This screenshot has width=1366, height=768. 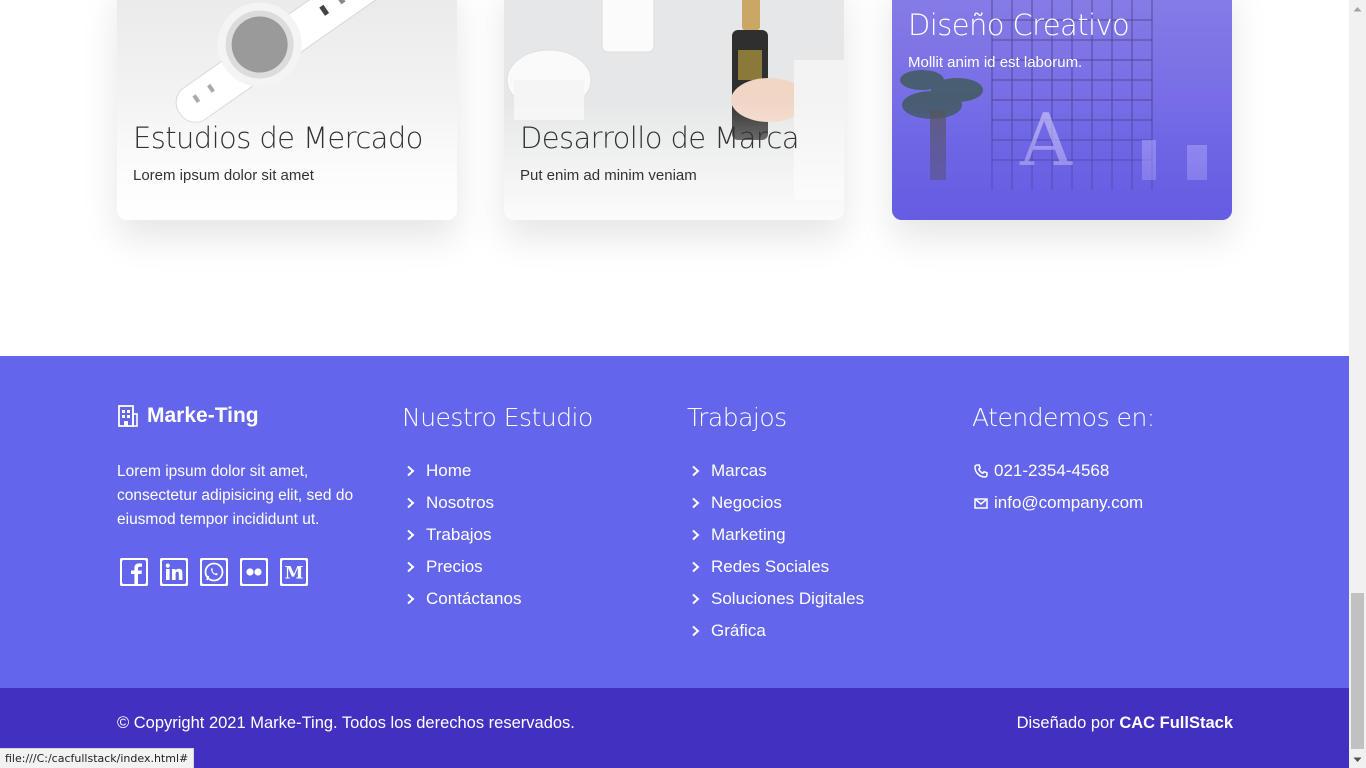 What do you see at coordinates (203, 415) in the screenshot?
I see `brand-name: Marke-Ting` at bounding box center [203, 415].